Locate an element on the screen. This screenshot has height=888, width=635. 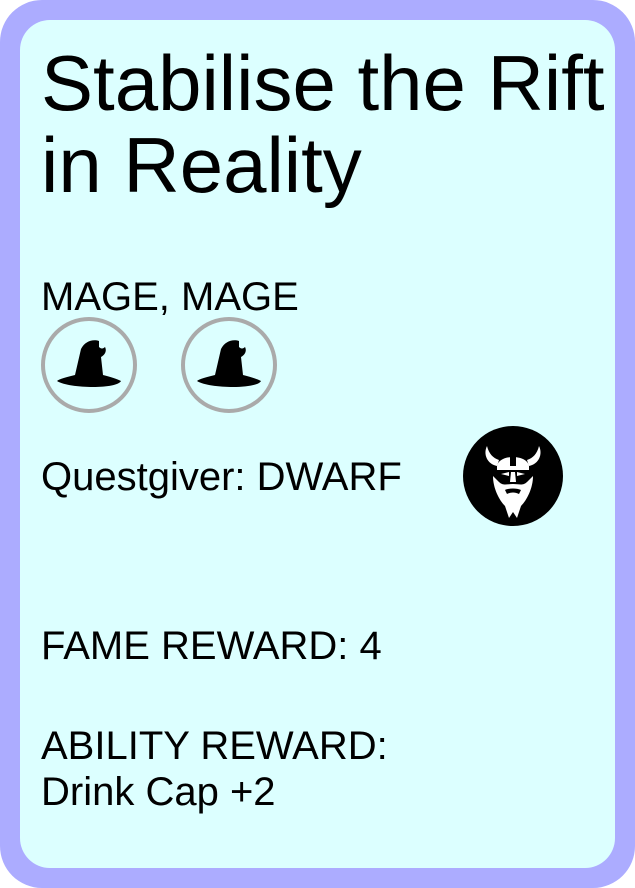
party-label: MAGE, MAGE is located at coordinates (170, 297).